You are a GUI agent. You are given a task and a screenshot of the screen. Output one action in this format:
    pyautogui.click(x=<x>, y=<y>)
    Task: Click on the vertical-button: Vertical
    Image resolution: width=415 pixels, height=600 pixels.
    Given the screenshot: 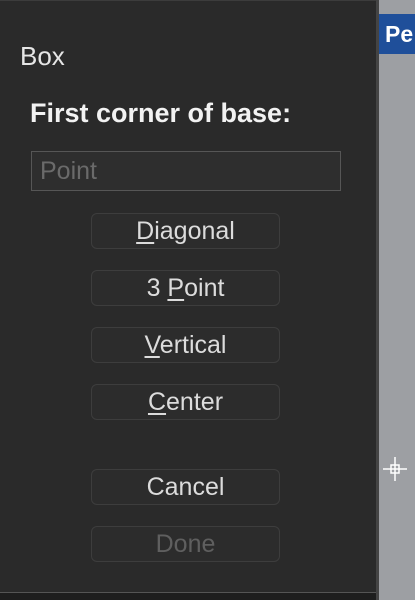 What is the action you would take?
    pyautogui.click(x=185, y=345)
    